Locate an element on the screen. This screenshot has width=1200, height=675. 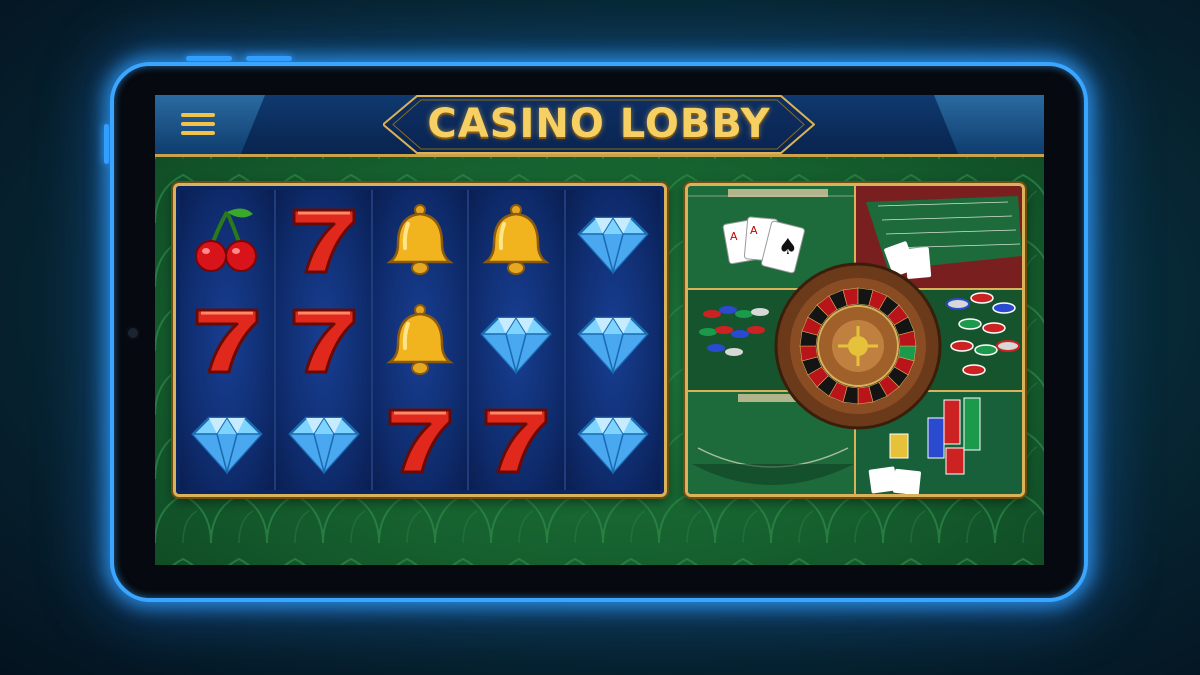
header-wing-right is located at coordinates (989, 124).